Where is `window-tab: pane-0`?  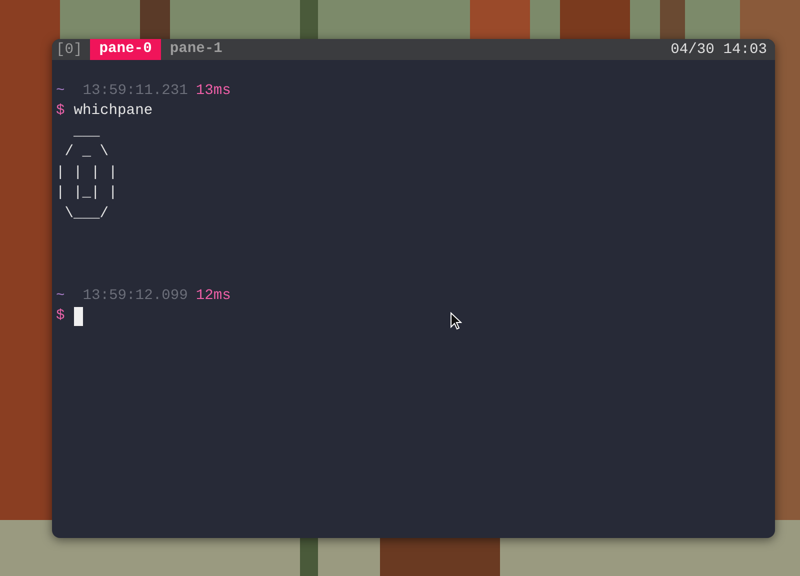 window-tab: pane-0 is located at coordinates (125, 49).